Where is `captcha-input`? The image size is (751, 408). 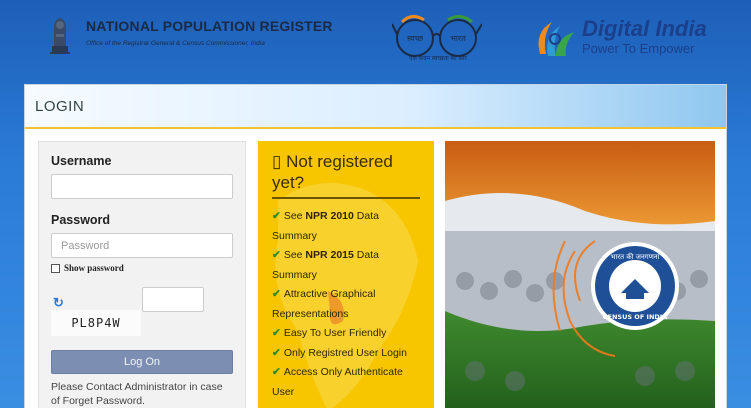 captcha-input is located at coordinates (173, 299).